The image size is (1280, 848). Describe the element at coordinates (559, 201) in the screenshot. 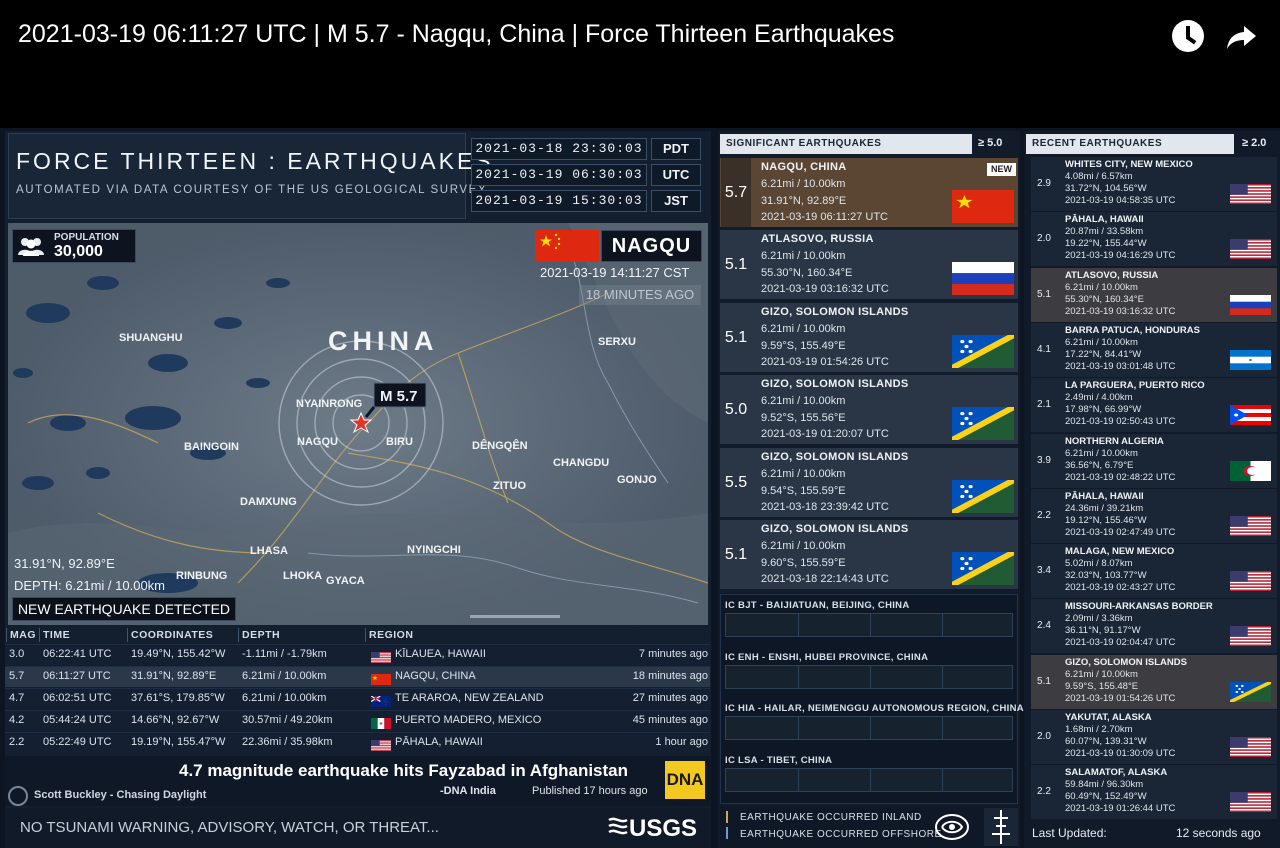

I see `clock-jst-time: 2021-03-19 15:30:03` at that location.